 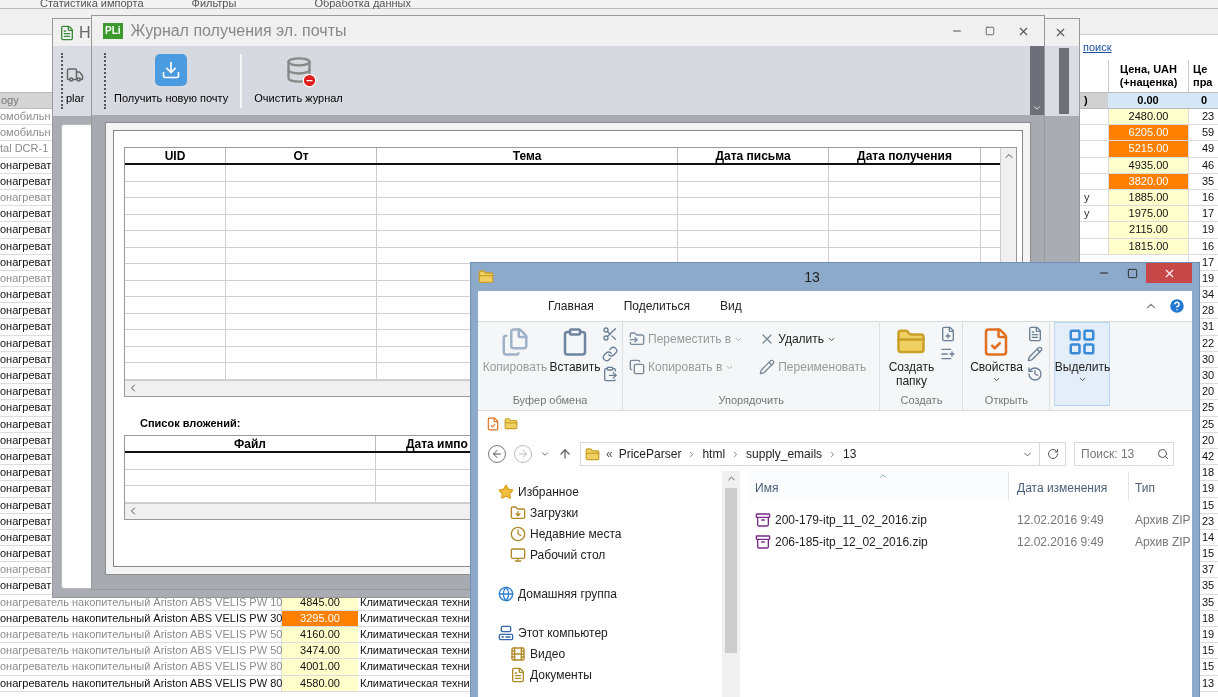 I want to click on ribbon-group-label: Статистика импорта, so click(x=92, y=4).